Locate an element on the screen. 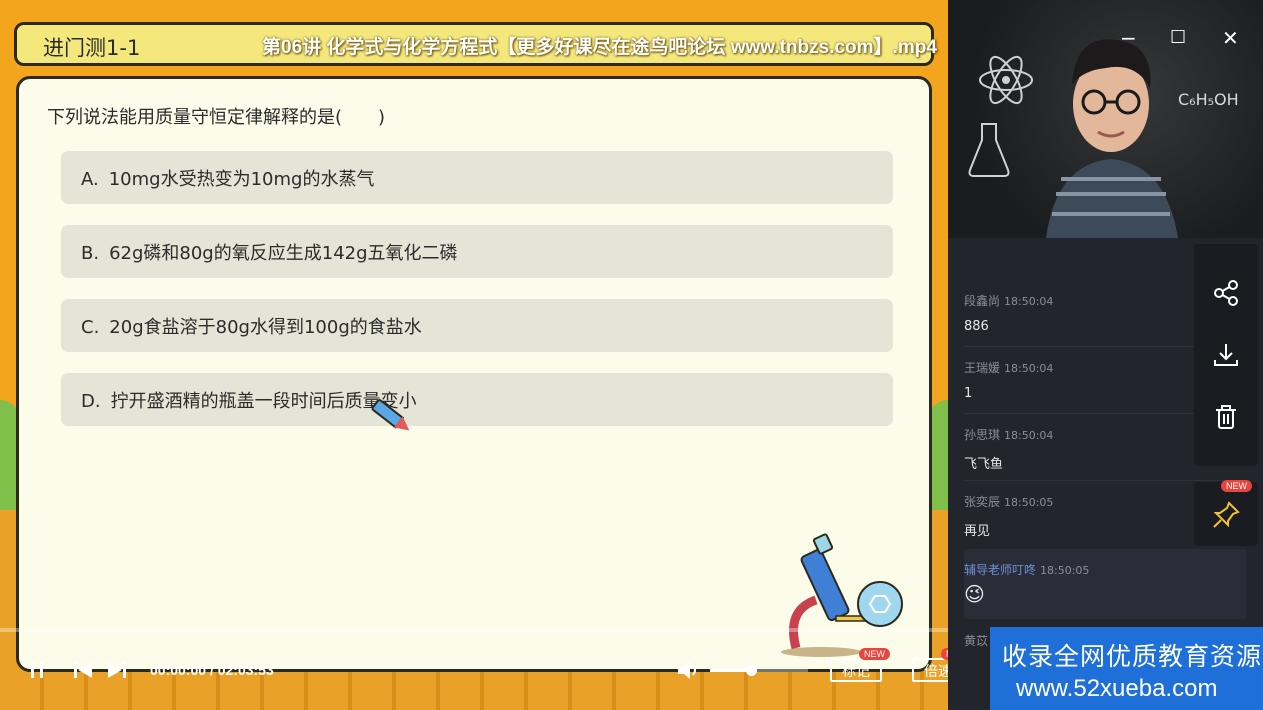  option-b: B. 62g磷和80g的氧反应生成142g五氧化二磷 is located at coordinates (477, 251).